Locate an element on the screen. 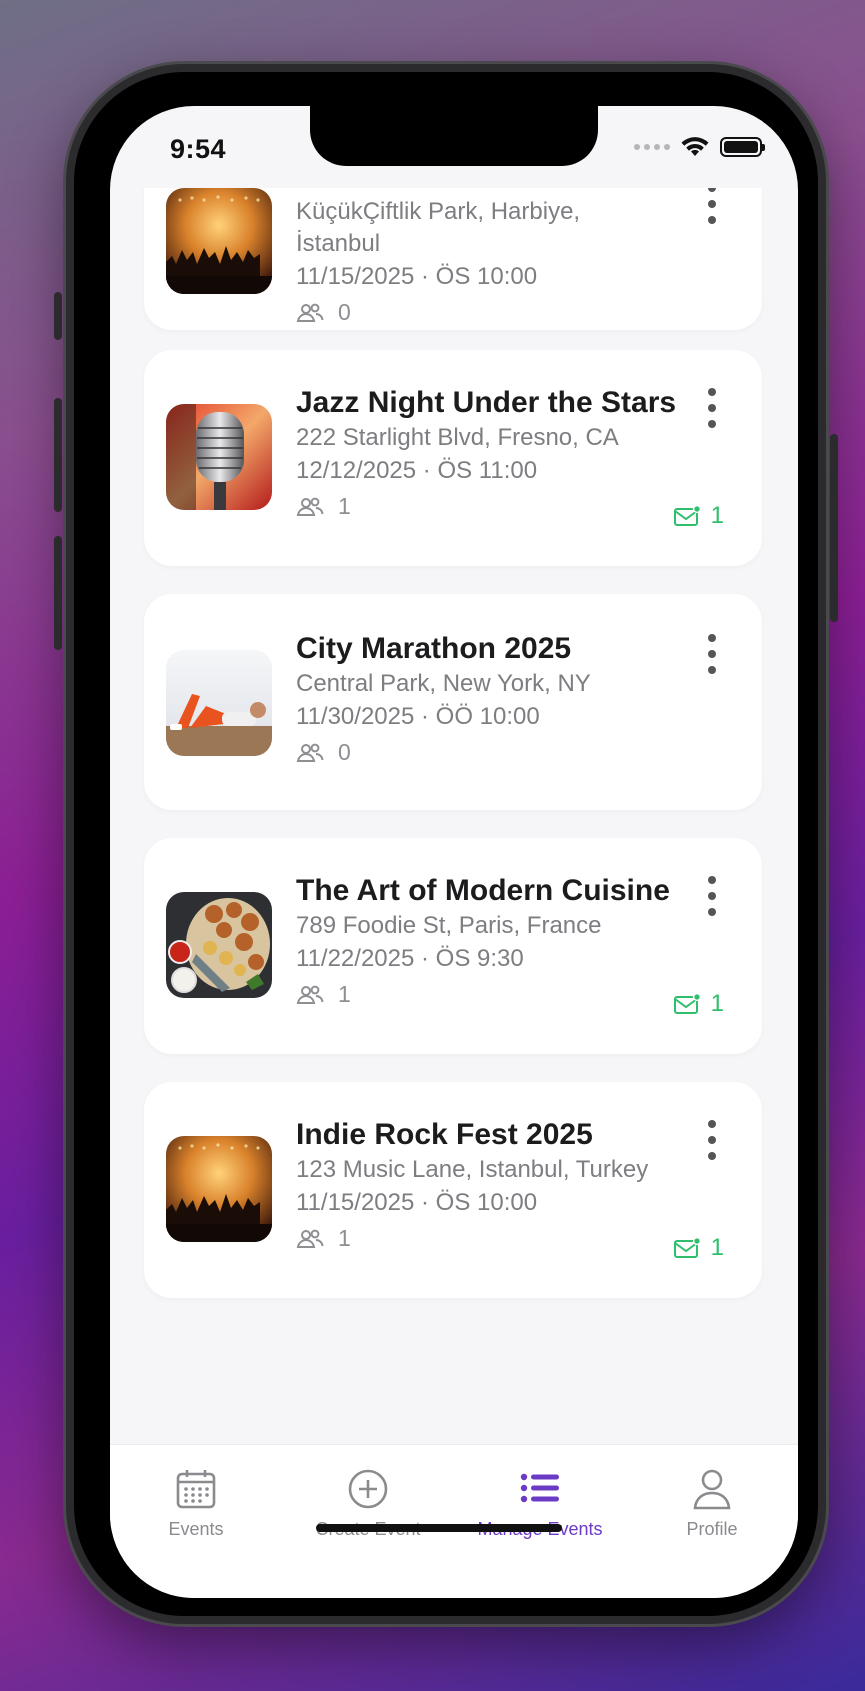 The width and height of the screenshot is (865, 1691). battery-icon is located at coordinates (742, 147).